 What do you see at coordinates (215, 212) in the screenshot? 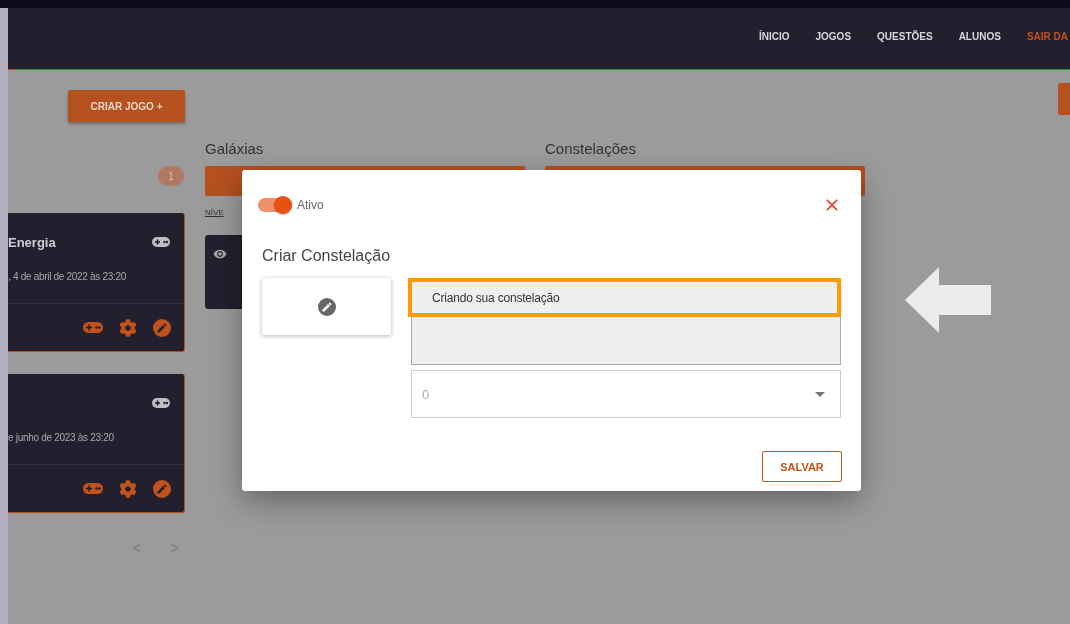
I see `level-label: NÍVE` at bounding box center [215, 212].